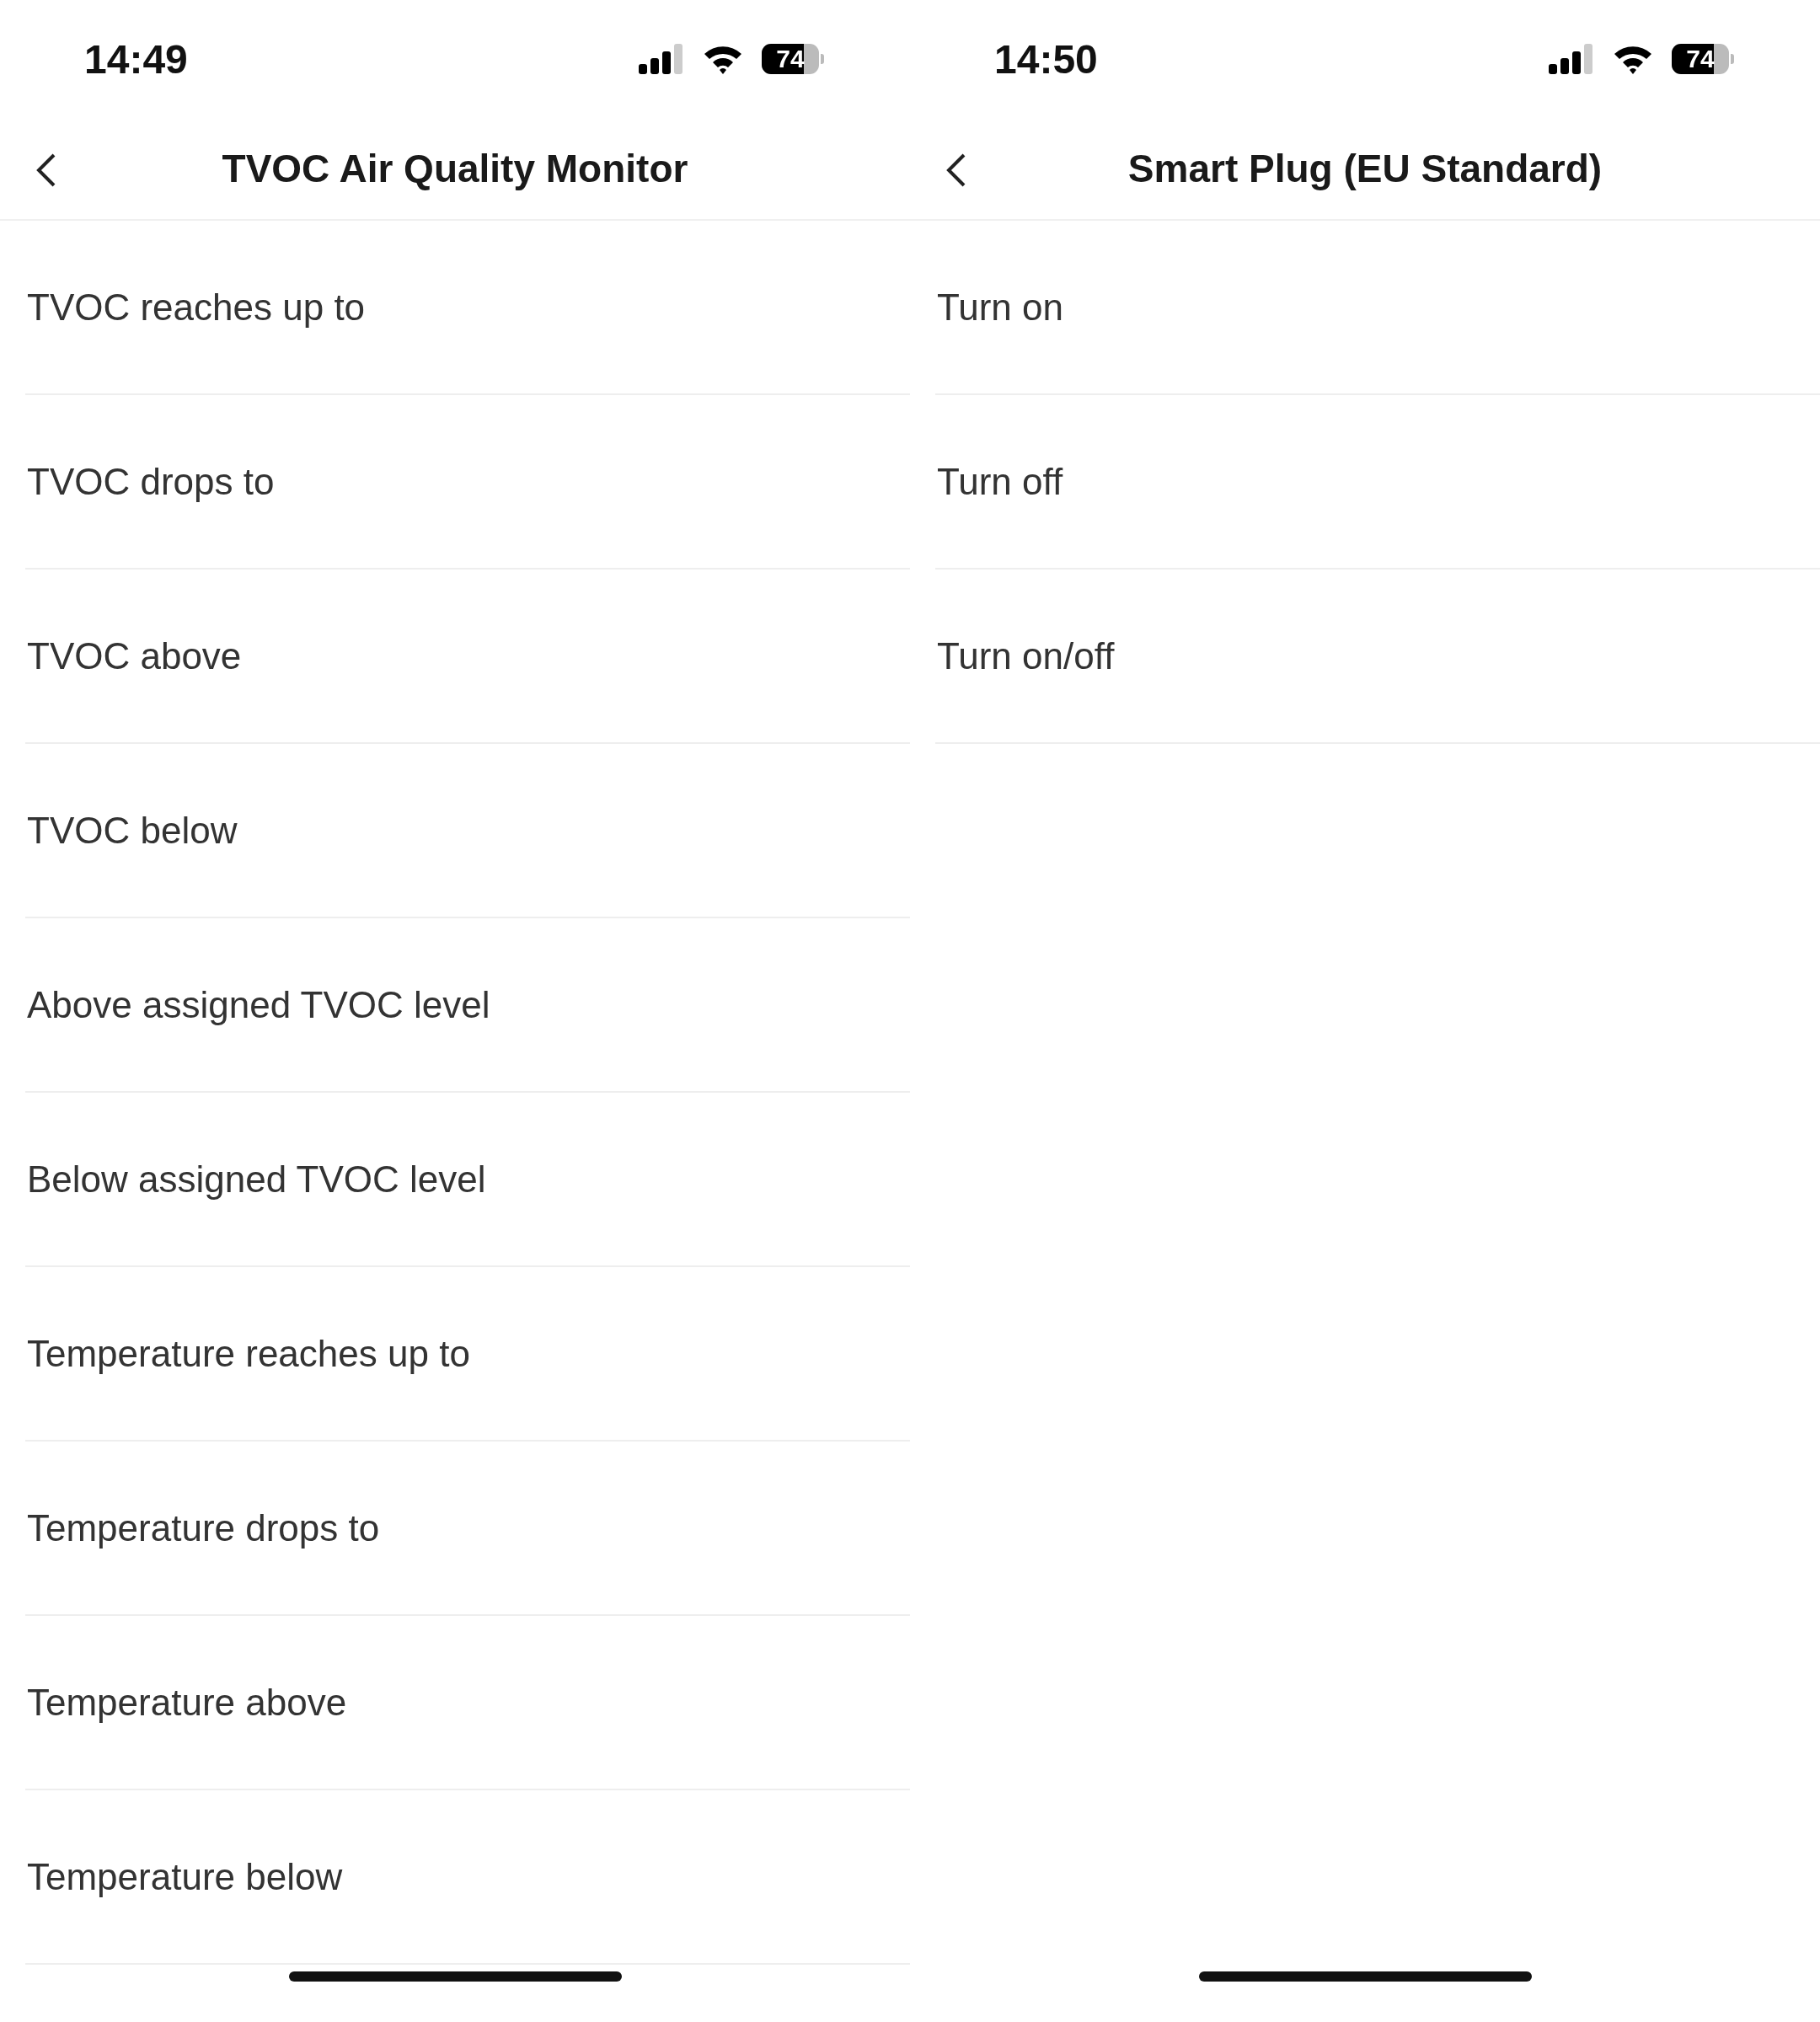  I want to click on list-item: Below assigned TVOC level, so click(255, 1179).